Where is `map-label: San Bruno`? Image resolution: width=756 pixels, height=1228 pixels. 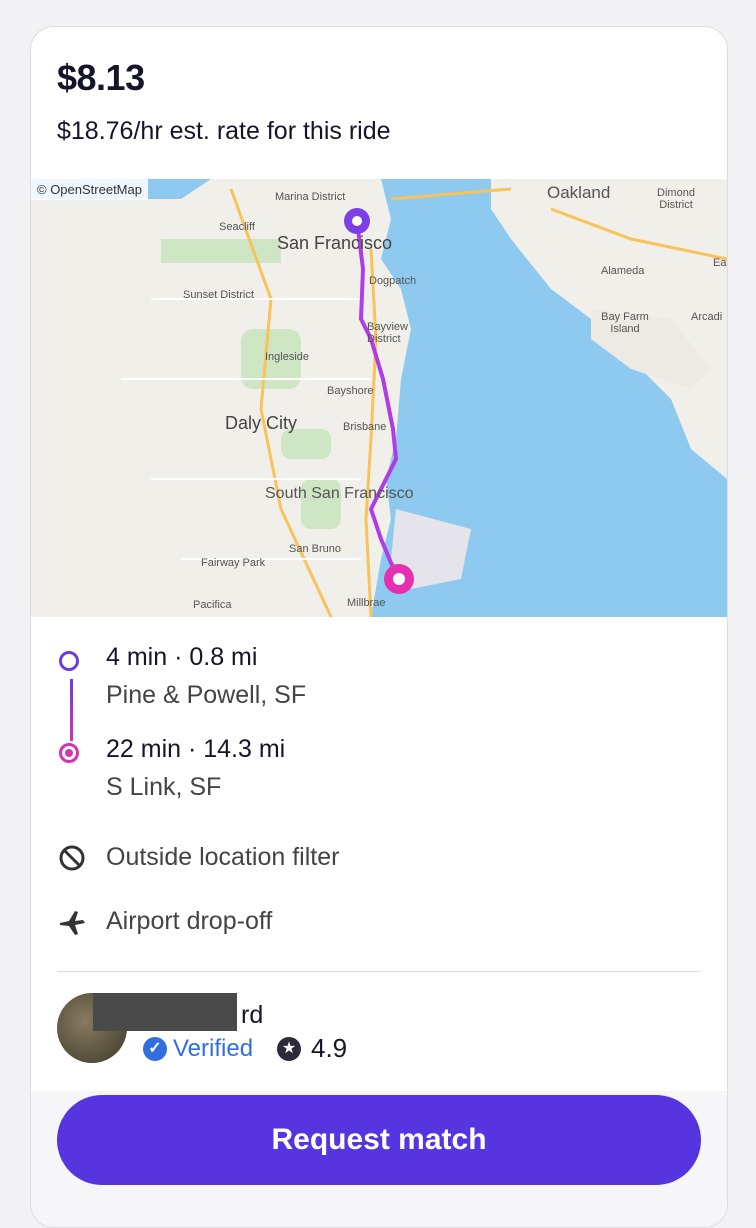 map-label: San Bruno is located at coordinates (315, 549).